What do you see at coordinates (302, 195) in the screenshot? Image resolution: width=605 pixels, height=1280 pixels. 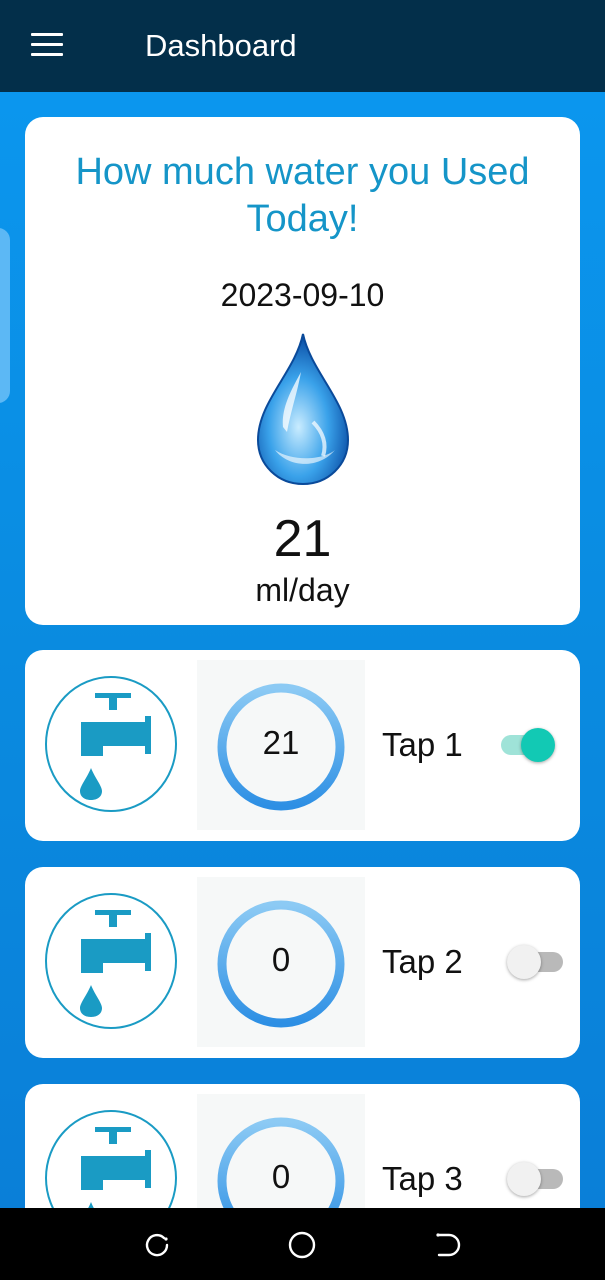 I see `summary-title: How much water you Used Today!` at bounding box center [302, 195].